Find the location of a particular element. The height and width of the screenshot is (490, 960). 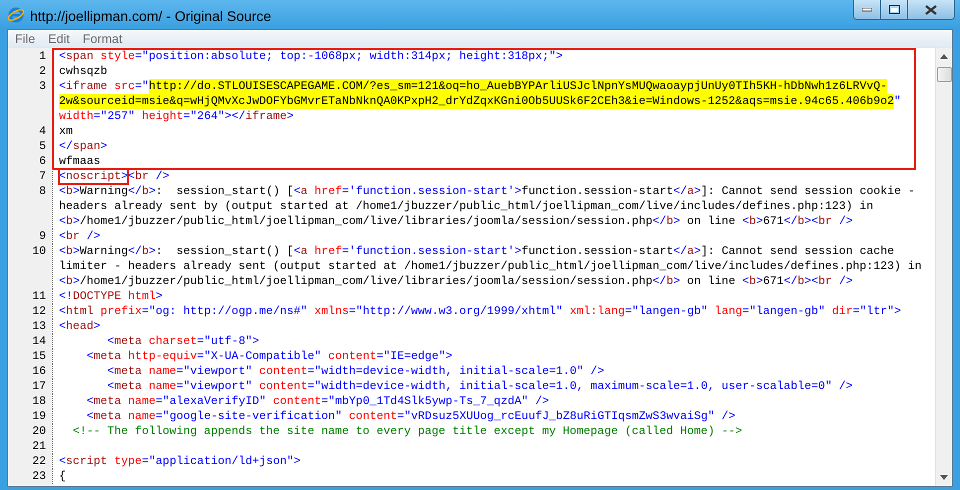

attribute-name: href is located at coordinates (327, 251).